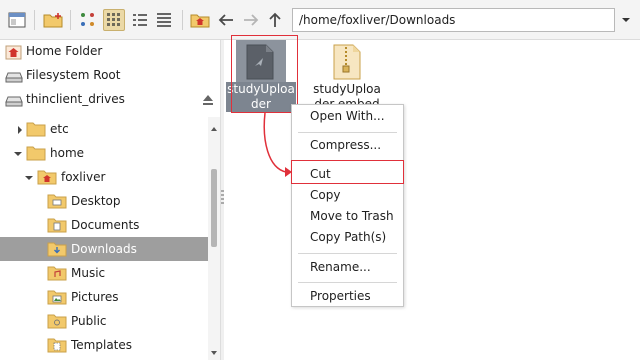 This screenshot has width=640, height=360. I want to click on tree-item-public: Public, so click(104, 321).